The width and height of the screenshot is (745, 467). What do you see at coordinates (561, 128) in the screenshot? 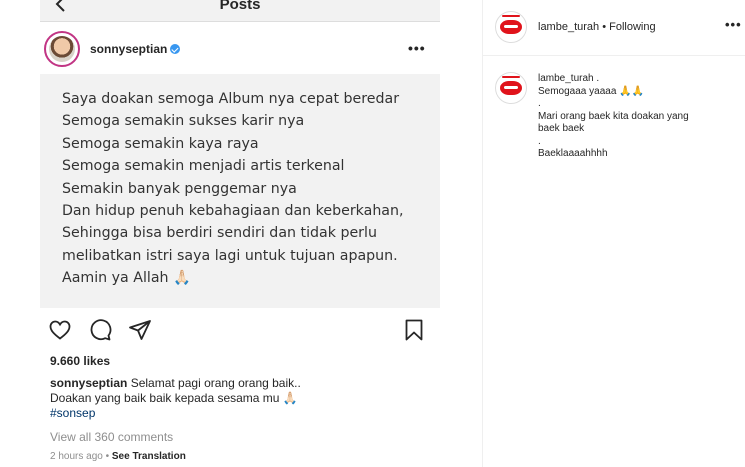
I see `comment-line: baek baek` at bounding box center [561, 128].